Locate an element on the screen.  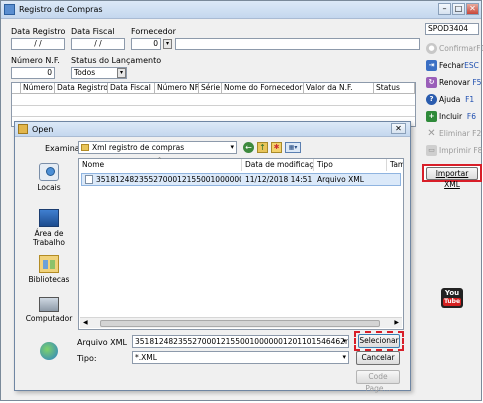
door-close-icon: ⇥ is located at coordinates (431, 65).